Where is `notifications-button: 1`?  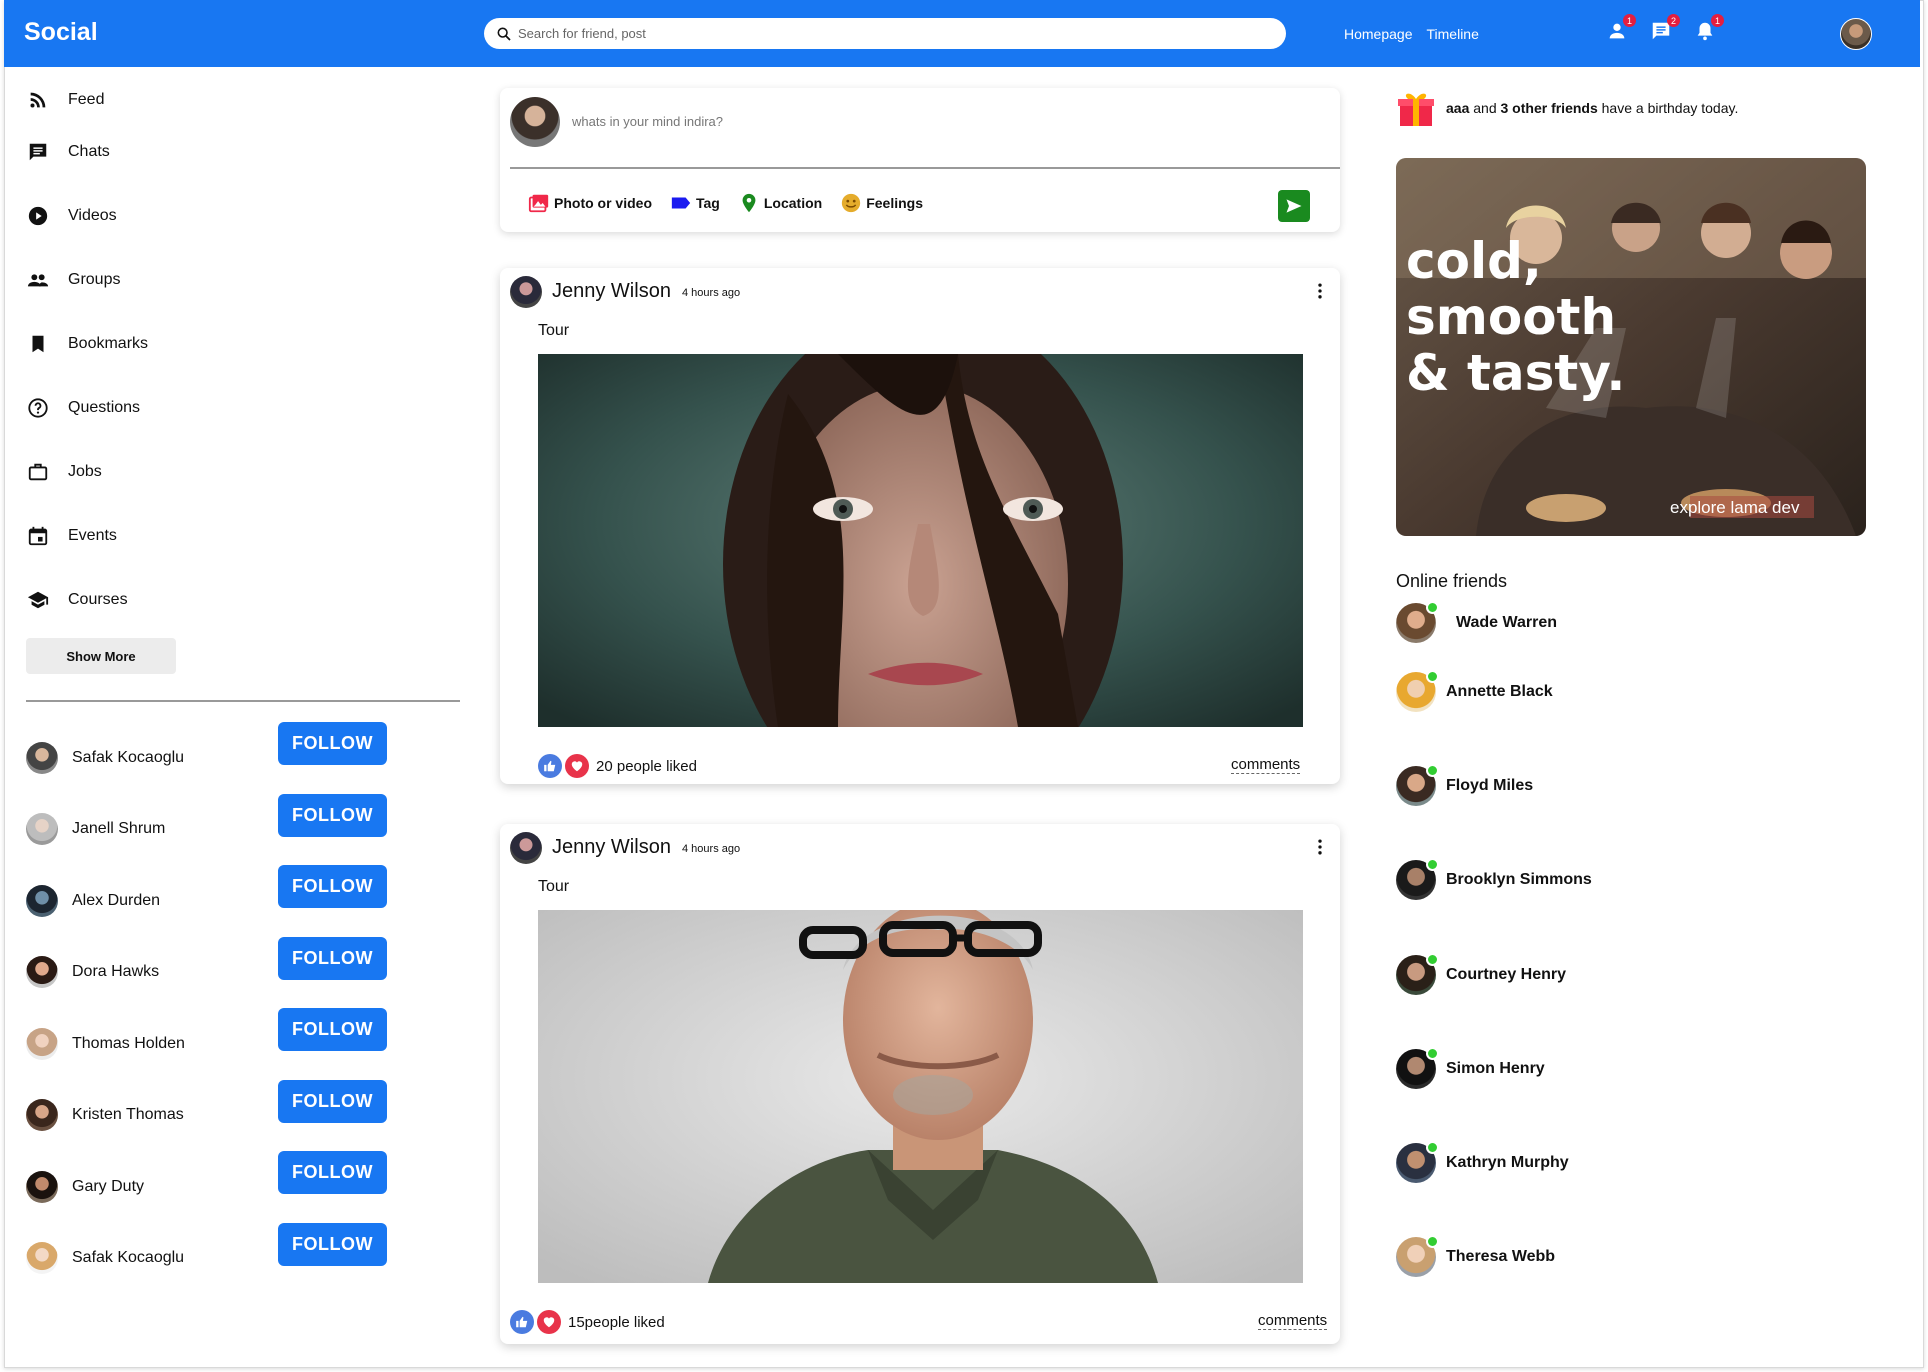 notifications-button: 1 is located at coordinates (1708, 29).